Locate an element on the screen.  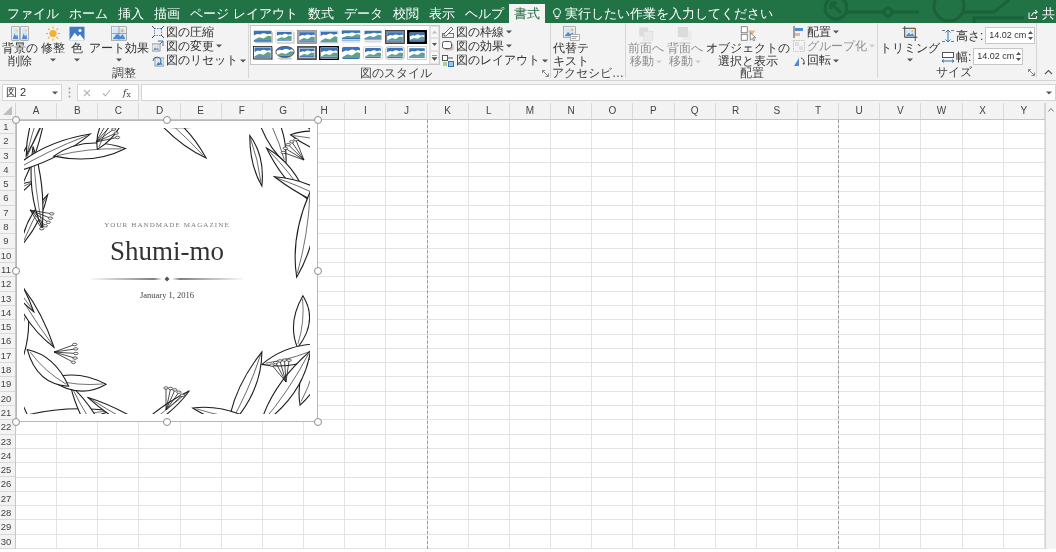
column-header: I is located at coordinates (366, 111).